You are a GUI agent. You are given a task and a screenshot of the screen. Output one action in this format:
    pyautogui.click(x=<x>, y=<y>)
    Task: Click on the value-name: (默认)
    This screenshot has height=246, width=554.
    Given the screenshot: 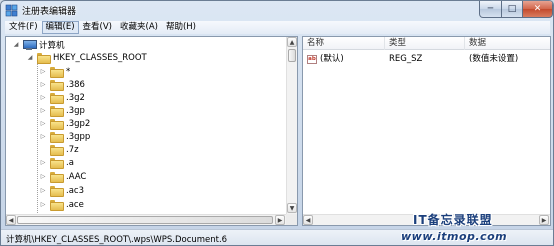 What is the action you would take?
    pyautogui.click(x=332, y=59)
    